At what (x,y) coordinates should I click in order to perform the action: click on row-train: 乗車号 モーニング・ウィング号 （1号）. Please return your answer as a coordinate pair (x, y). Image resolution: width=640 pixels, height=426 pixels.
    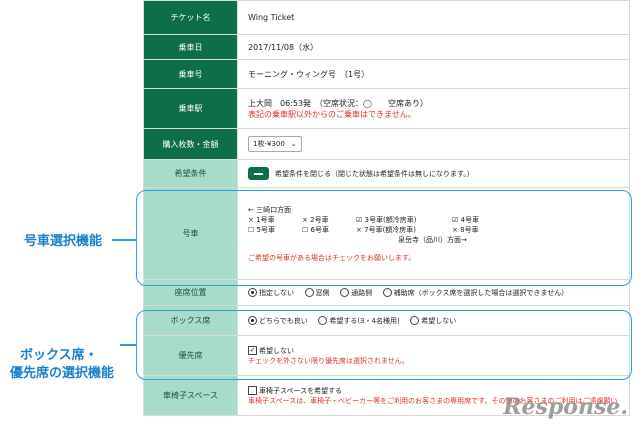
    Looking at the image, I should click on (386, 74).